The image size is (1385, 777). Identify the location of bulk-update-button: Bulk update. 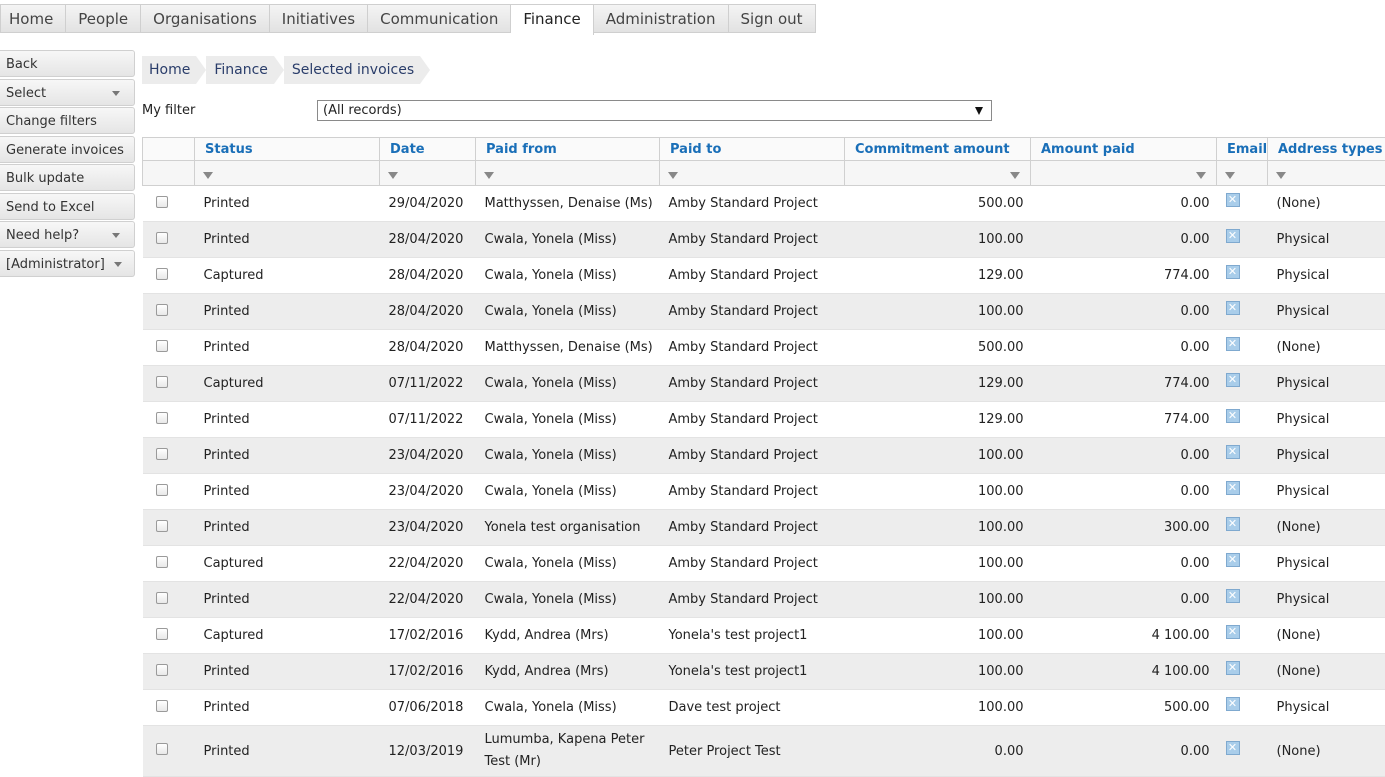
(67, 177).